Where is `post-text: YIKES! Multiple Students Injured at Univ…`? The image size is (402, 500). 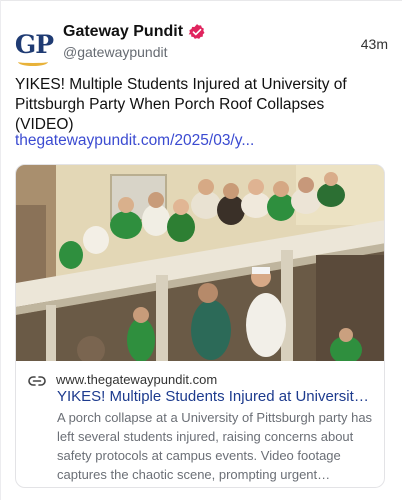 post-text: YIKES! Multiple Students Injured at Univ… is located at coordinates (181, 104).